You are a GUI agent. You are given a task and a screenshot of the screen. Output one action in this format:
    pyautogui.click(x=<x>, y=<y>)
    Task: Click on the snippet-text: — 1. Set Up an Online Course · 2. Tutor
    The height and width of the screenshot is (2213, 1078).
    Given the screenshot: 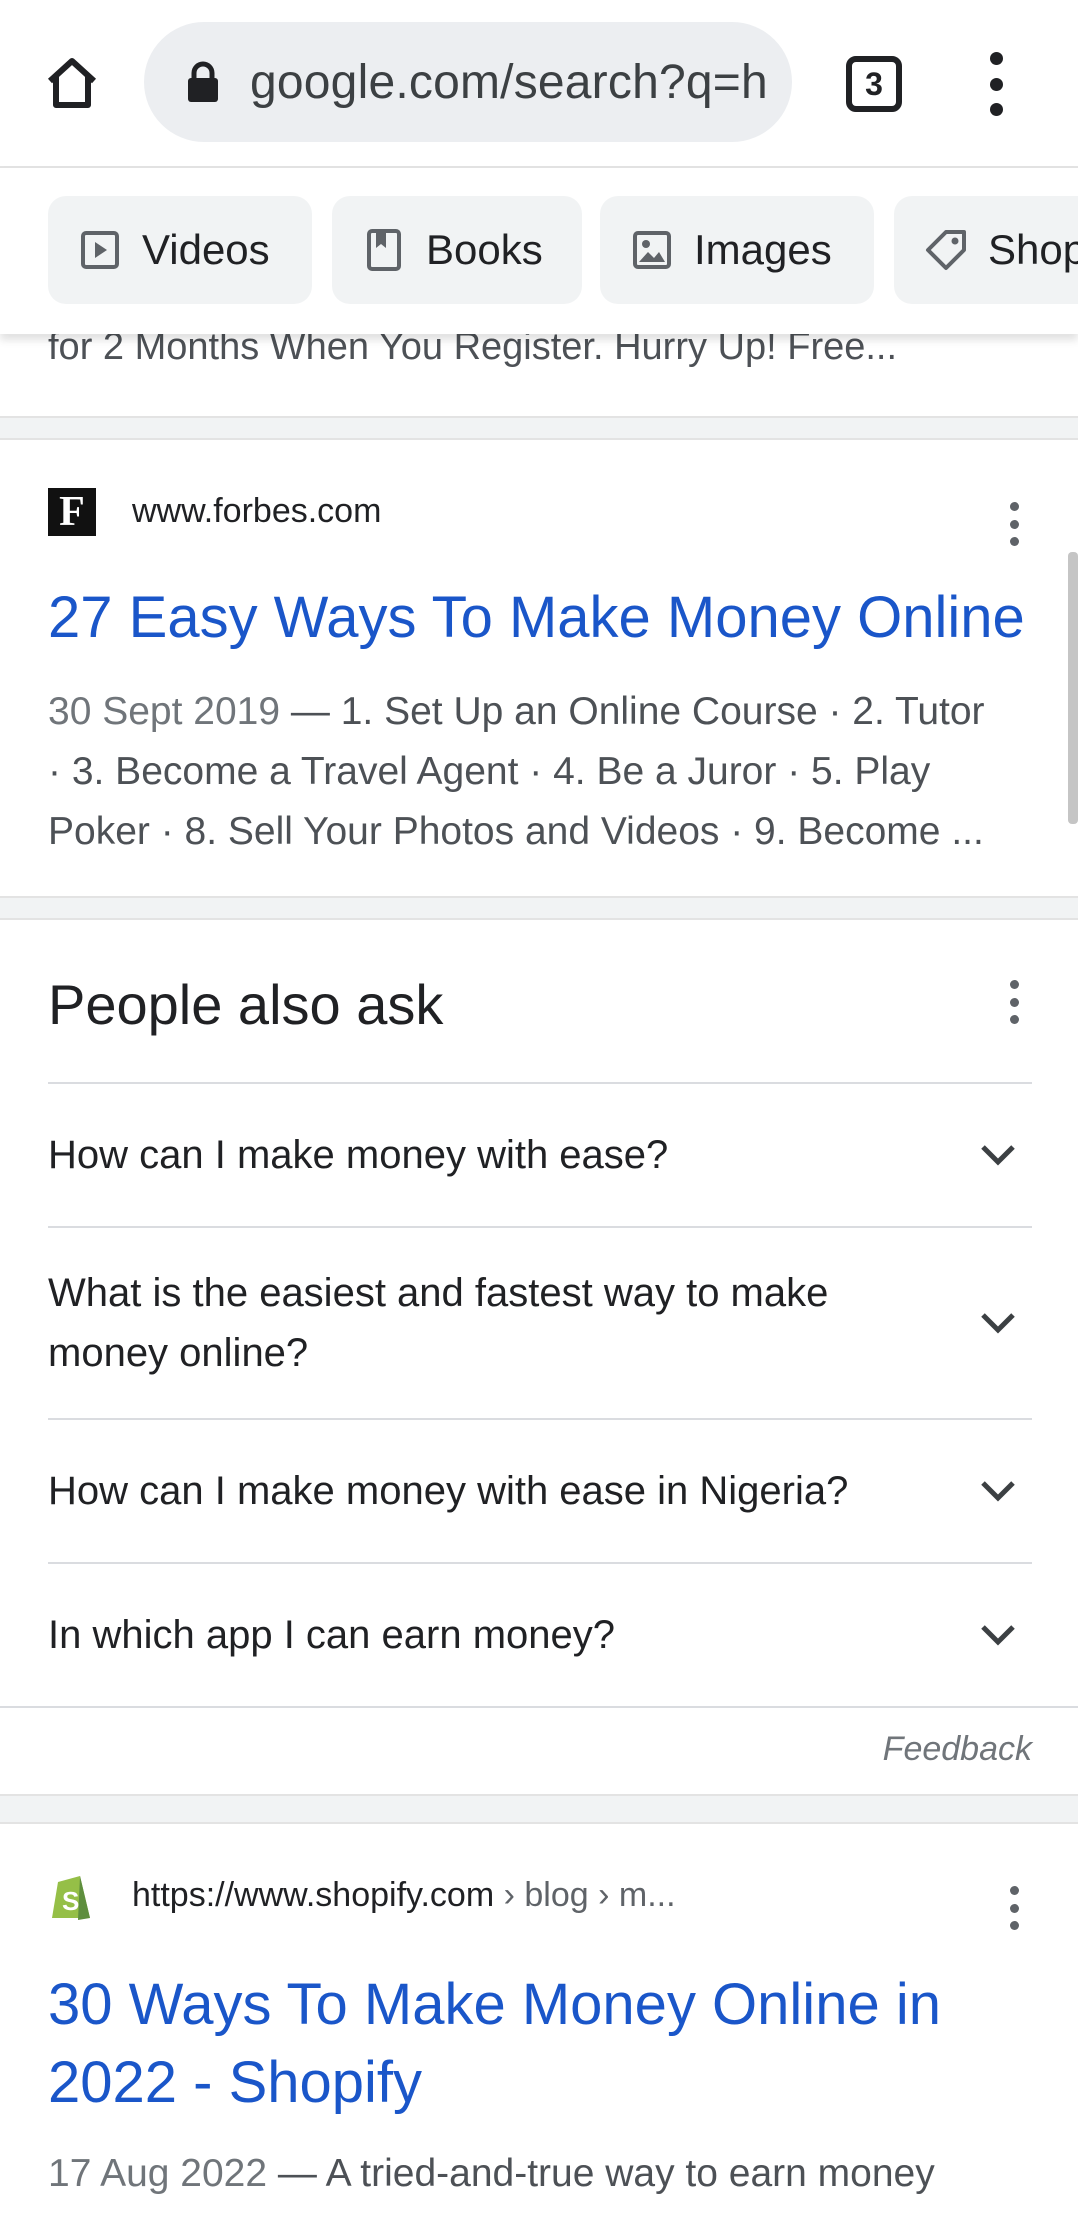 What is the action you would take?
    pyautogui.click(x=632, y=711)
    